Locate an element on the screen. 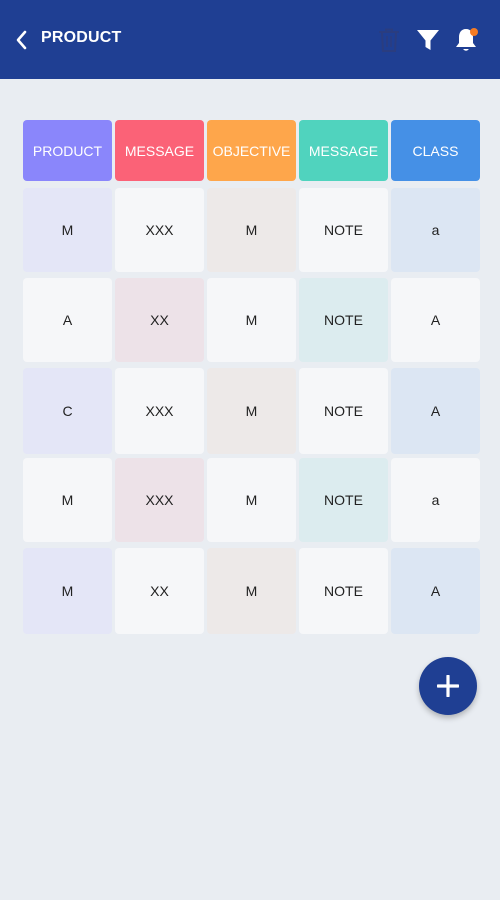 The image size is (500, 900). add-button is located at coordinates (448, 686).